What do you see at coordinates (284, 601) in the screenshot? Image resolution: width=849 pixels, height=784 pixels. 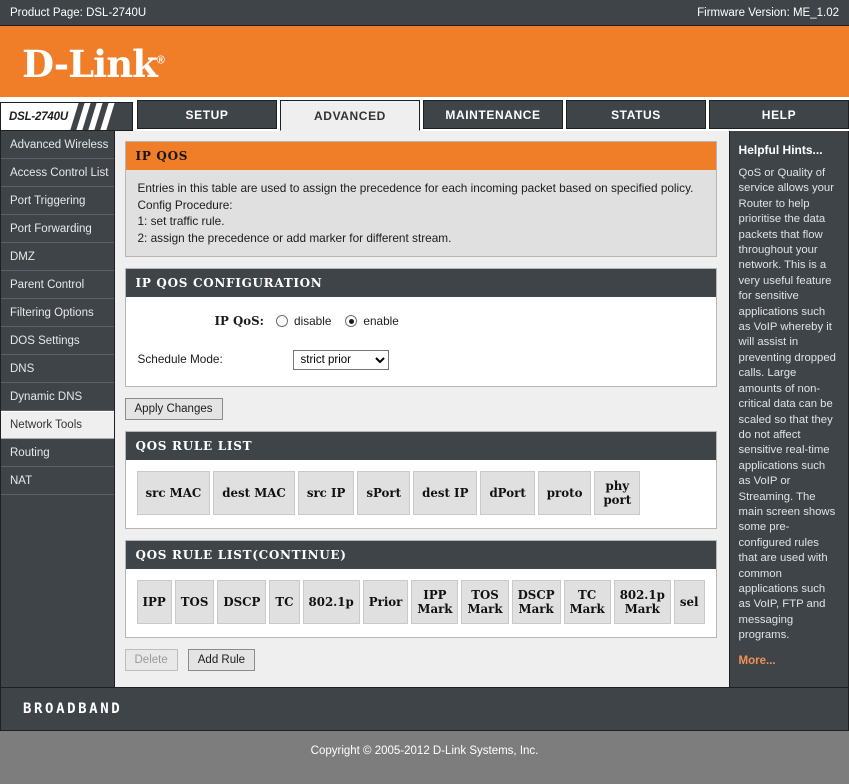 I see `col-tc: TC` at bounding box center [284, 601].